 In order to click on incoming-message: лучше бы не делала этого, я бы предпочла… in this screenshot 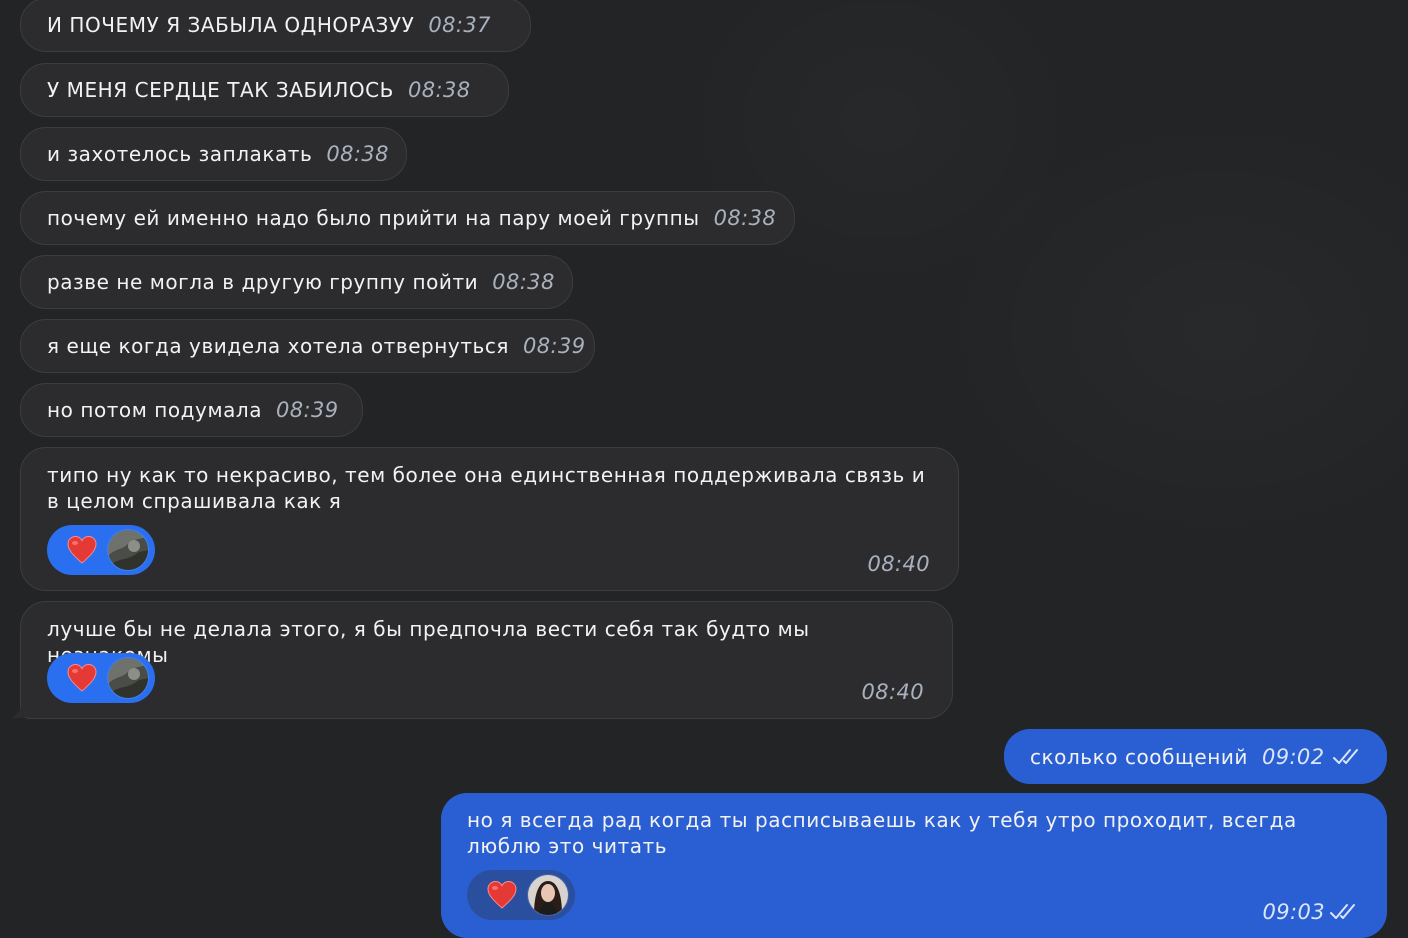, I will do `click(486, 660)`.